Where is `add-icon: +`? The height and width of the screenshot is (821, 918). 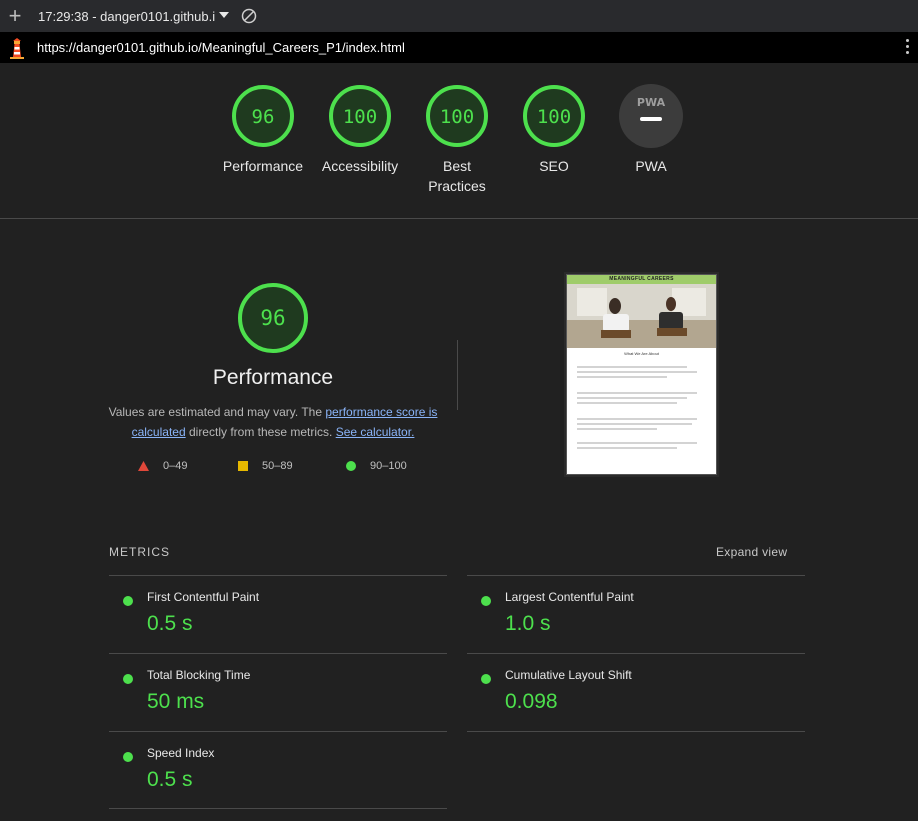
add-icon: + is located at coordinates (15, 16).